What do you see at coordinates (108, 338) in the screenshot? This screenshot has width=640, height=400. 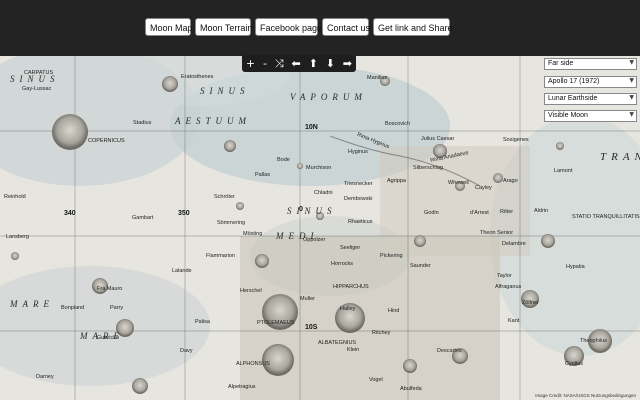 I see `feature-label: Guericke` at bounding box center [108, 338].